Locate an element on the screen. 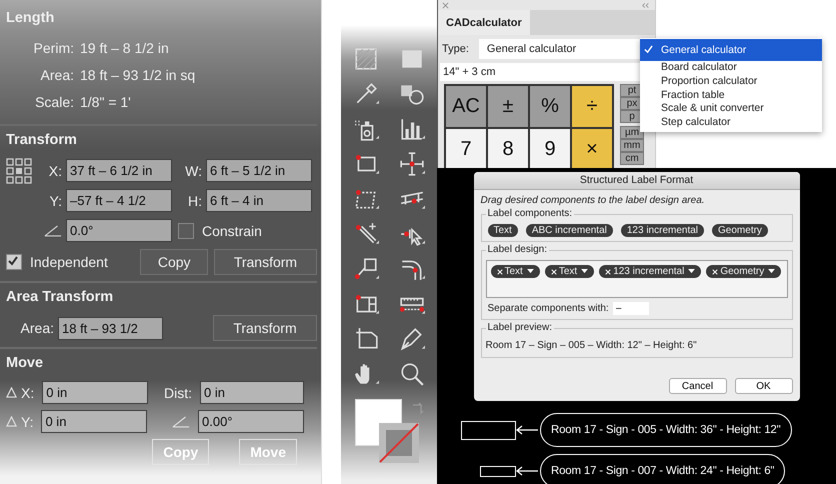 This screenshot has width=836, height=484. unit-button: mm is located at coordinates (632, 145).